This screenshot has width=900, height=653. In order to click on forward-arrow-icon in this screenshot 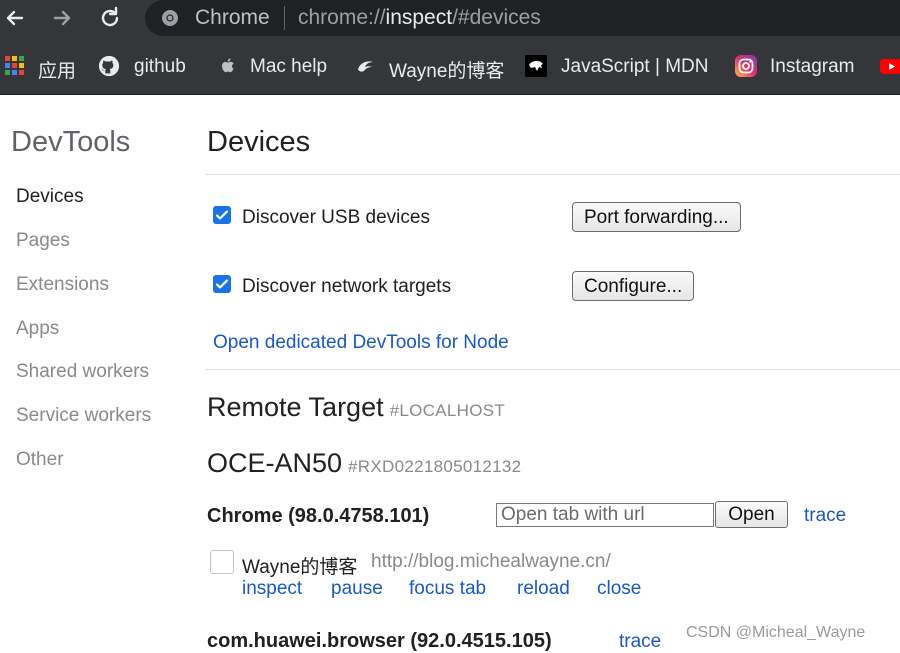, I will do `click(62, 18)`.